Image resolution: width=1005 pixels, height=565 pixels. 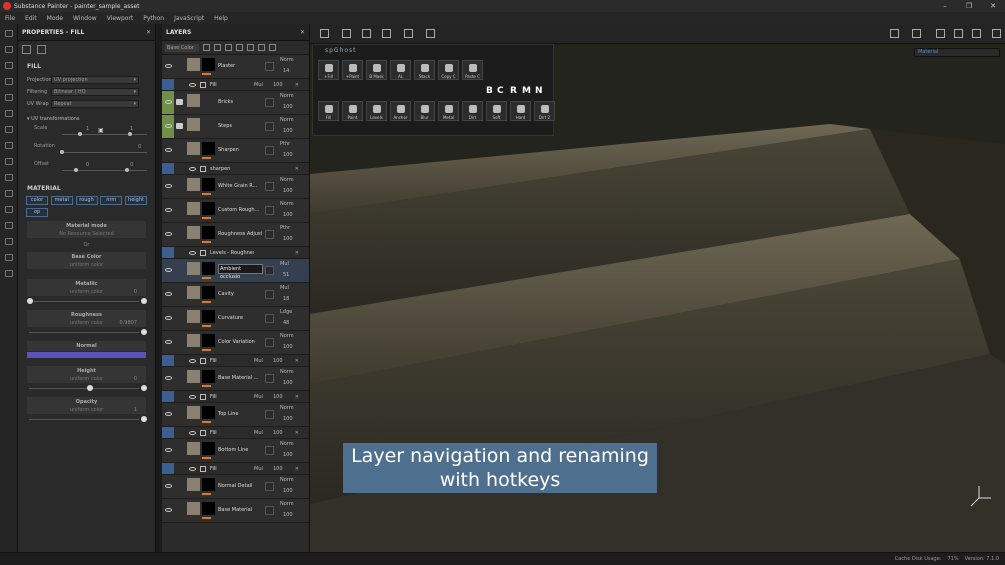 I want to click on layer-row: White Grain R... Norm 100, so click(x=235, y=187).